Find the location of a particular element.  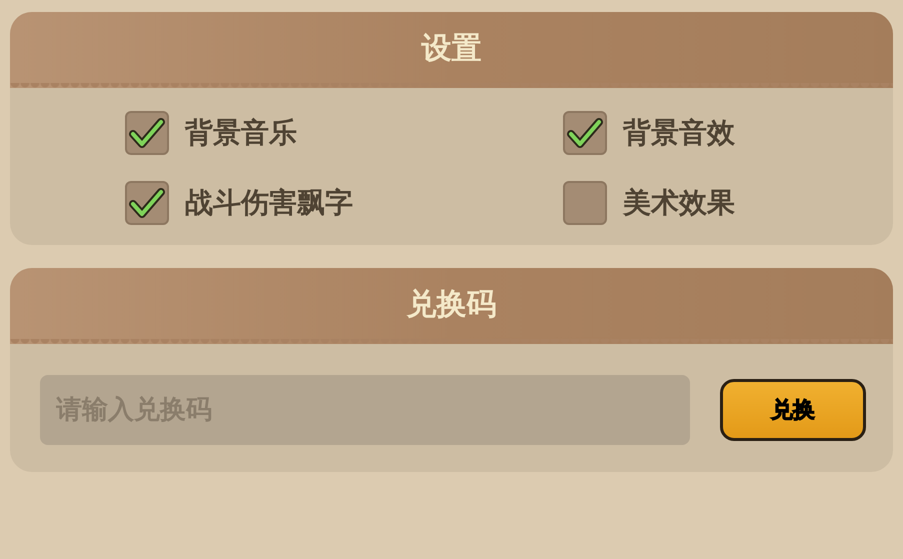

option-label: 美术效果 is located at coordinates (679, 203).